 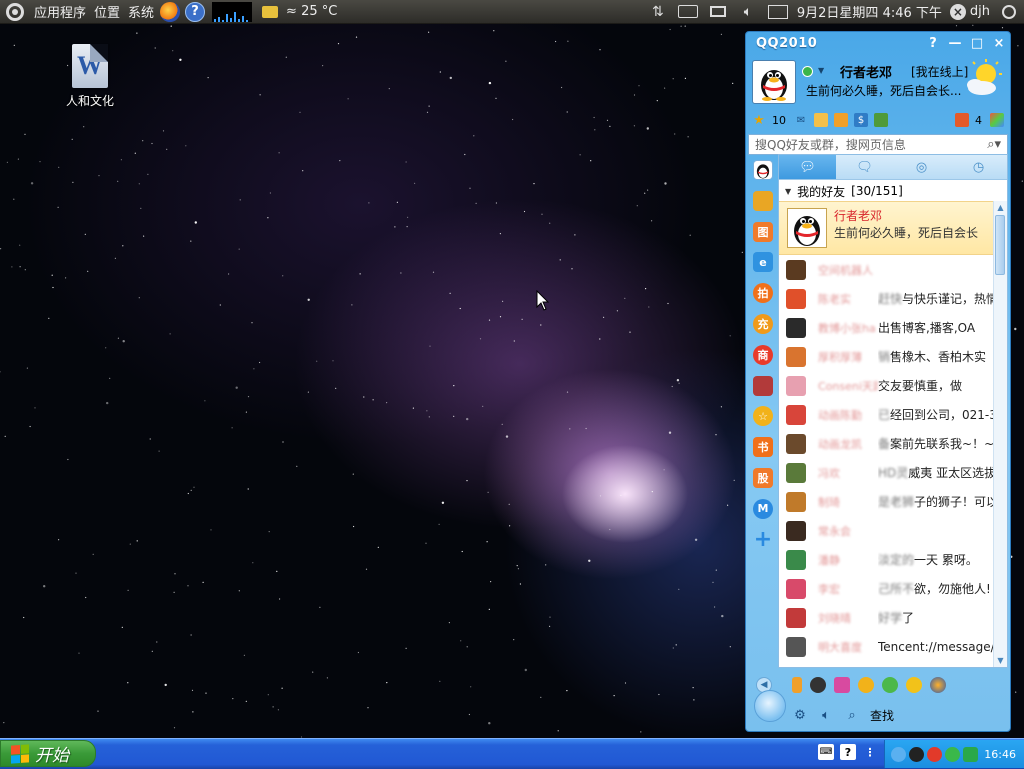 What do you see at coordinates (886, 414) in the screenshot?
I see `friend-list-item: 动画陈勤 已经回到公司，021-3` at bounding box center [886, 414].